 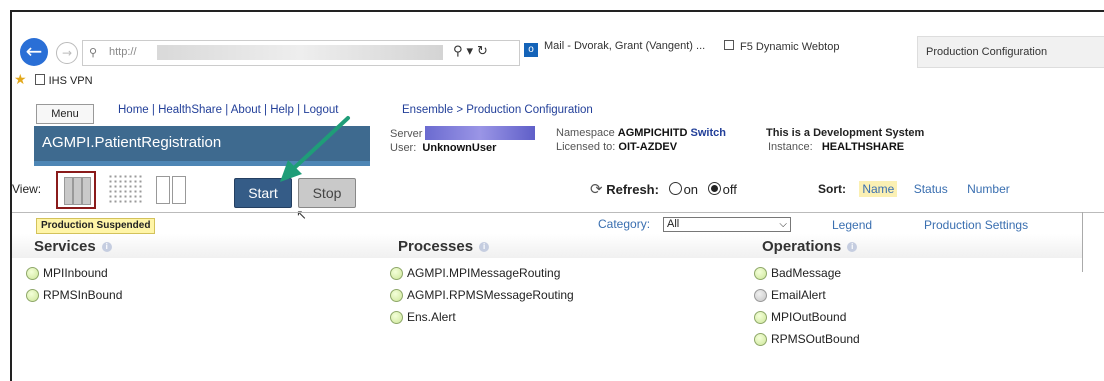 What do you see at coordinates (547, 246) in the screenshot?
I see `column-header-band` at bounding box center [547, 246].